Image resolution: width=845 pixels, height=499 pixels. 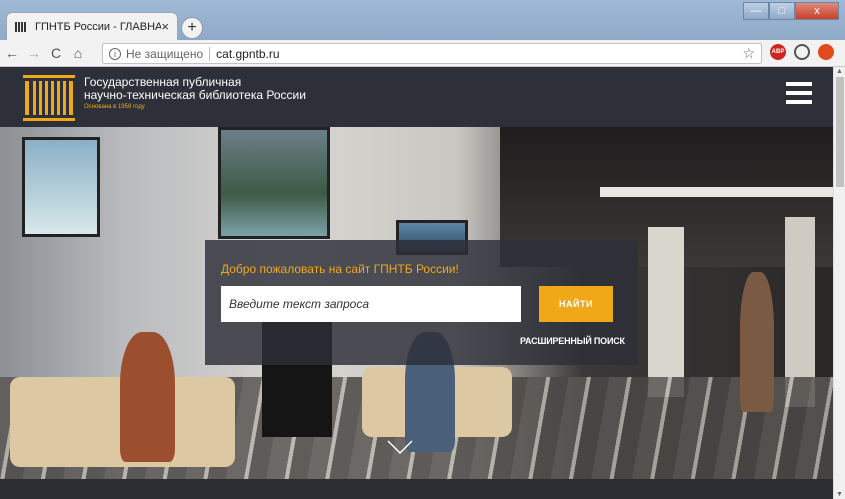 What do you see at coordinates (98, 26) in the screenshot?
I see `tab-title: ГПНТБ России - ГЛАВНАЯ` at bounding box center [98, 26].